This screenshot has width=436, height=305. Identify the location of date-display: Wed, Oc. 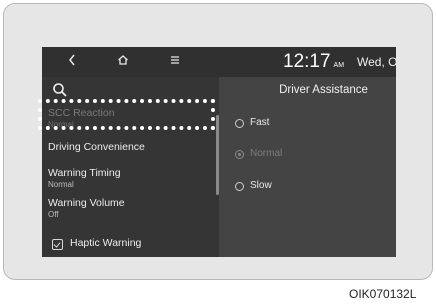
(376, 62).